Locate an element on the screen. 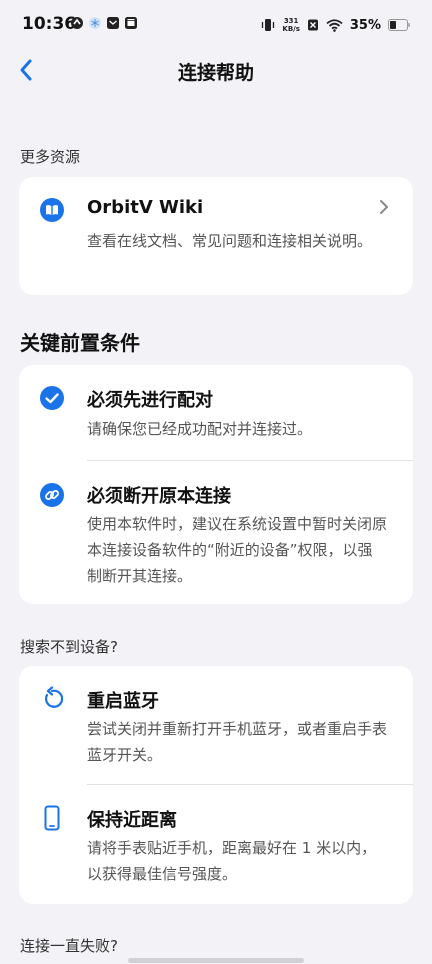 This screenshot has width=432, height=964. sync-notification-icon is located at coordinates (77, 23).